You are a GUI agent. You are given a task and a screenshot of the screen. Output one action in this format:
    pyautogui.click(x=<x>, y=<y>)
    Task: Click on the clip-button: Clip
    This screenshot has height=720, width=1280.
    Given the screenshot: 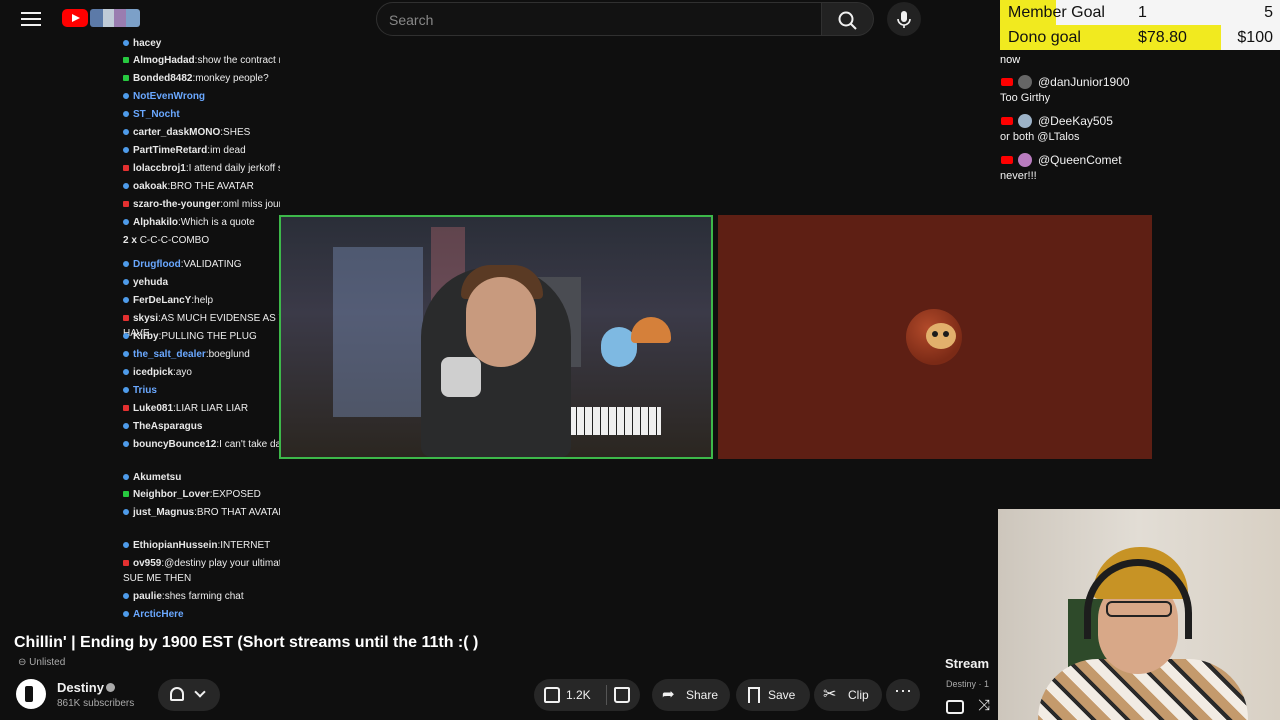 What is the action you would take?
    pyautogui.click(x=848, y=695)
    